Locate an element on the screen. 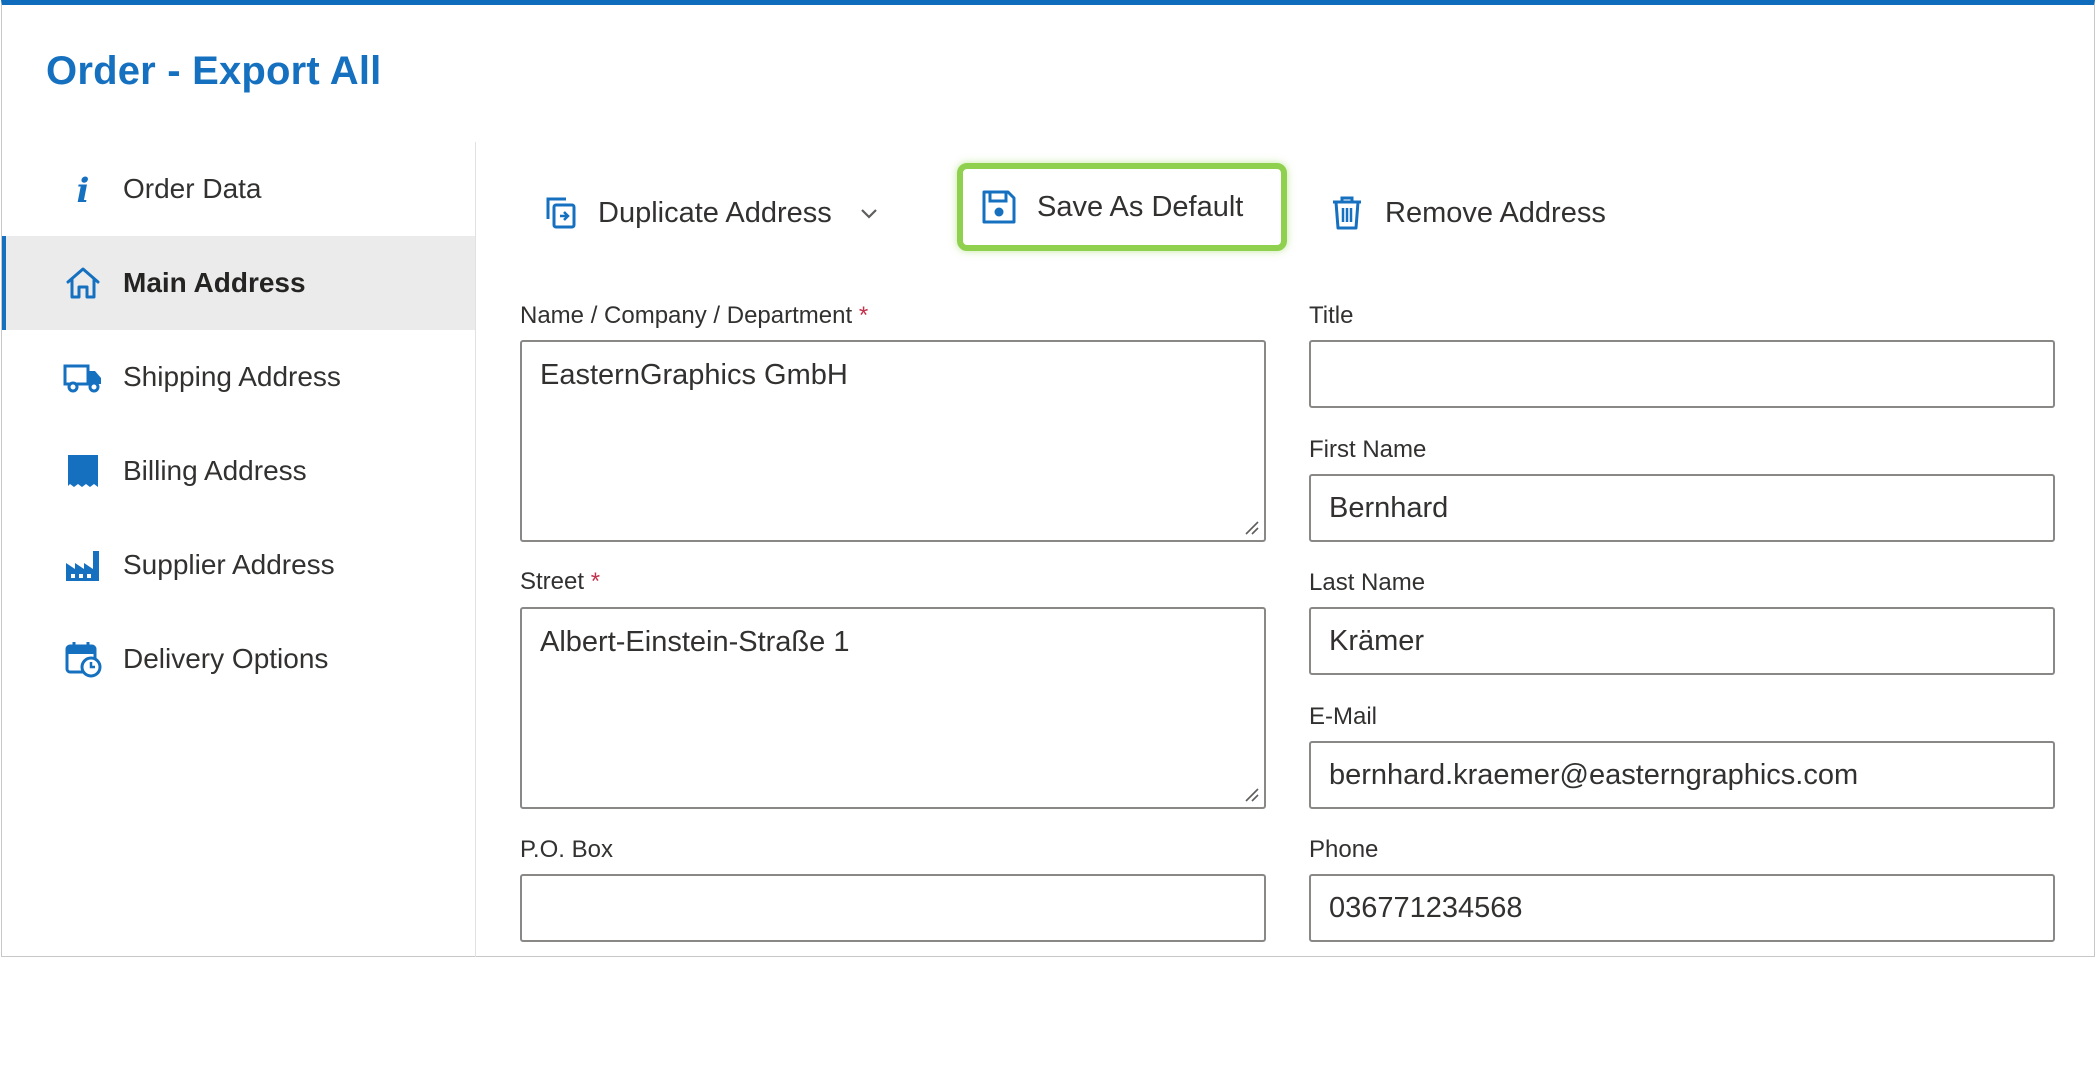 The height and width of the screenshot is (1070, 2099). first-name-input is located at coordinates (1682, 508).